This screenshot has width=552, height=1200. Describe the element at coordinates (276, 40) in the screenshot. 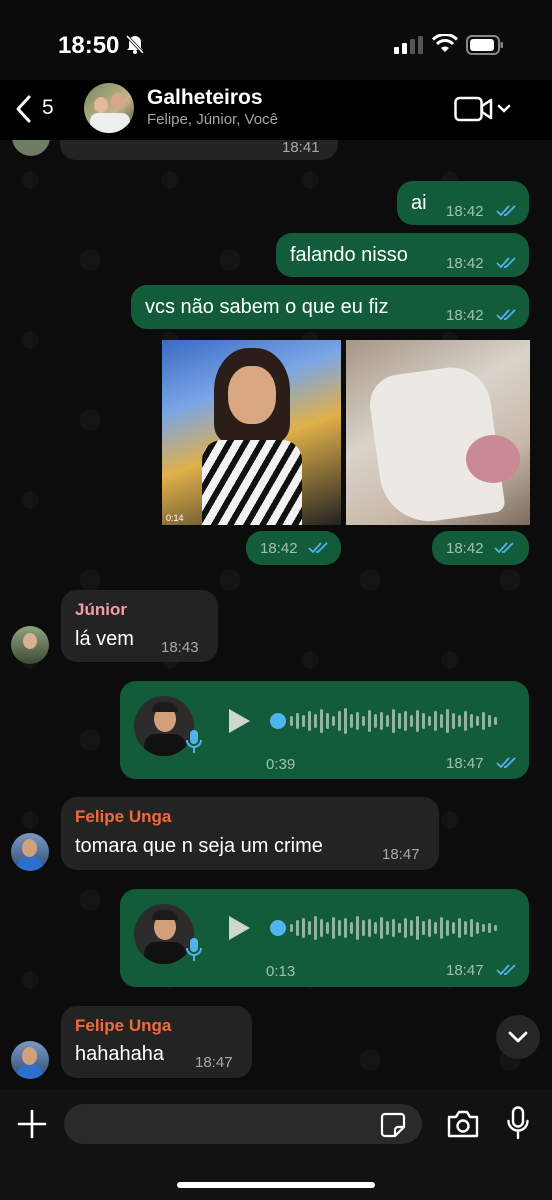

I see `status-bar: 18:50` at that location.